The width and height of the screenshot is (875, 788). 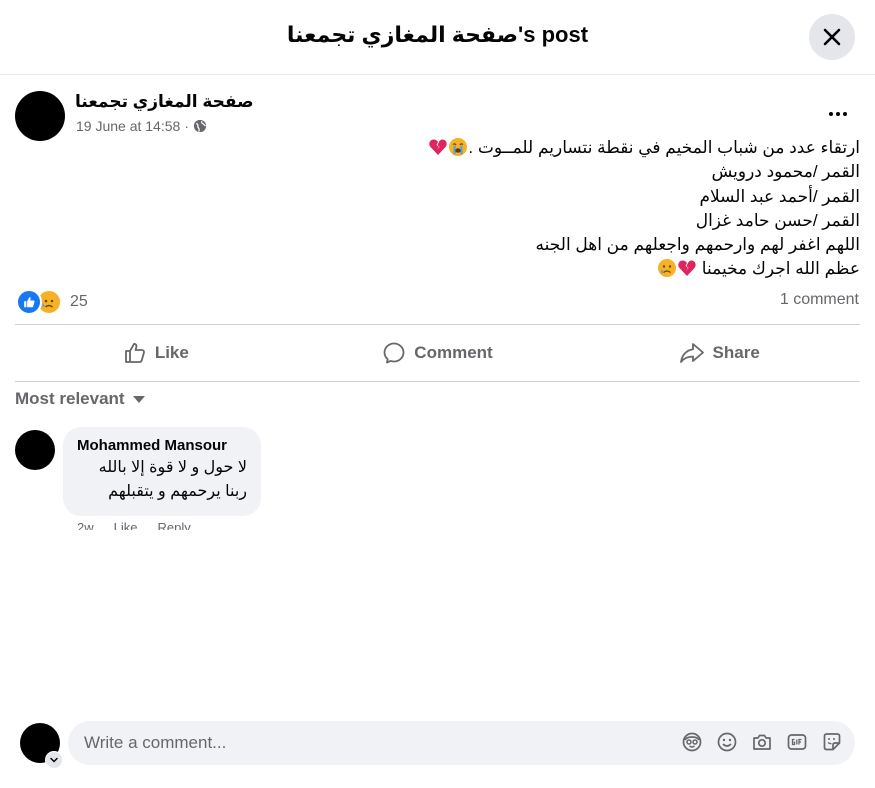 What do you see at coordinates (164, 102) in the screenshot?
I see `post-author: صفحة المغازي تجمعنا` at bounding box center [164, 102].